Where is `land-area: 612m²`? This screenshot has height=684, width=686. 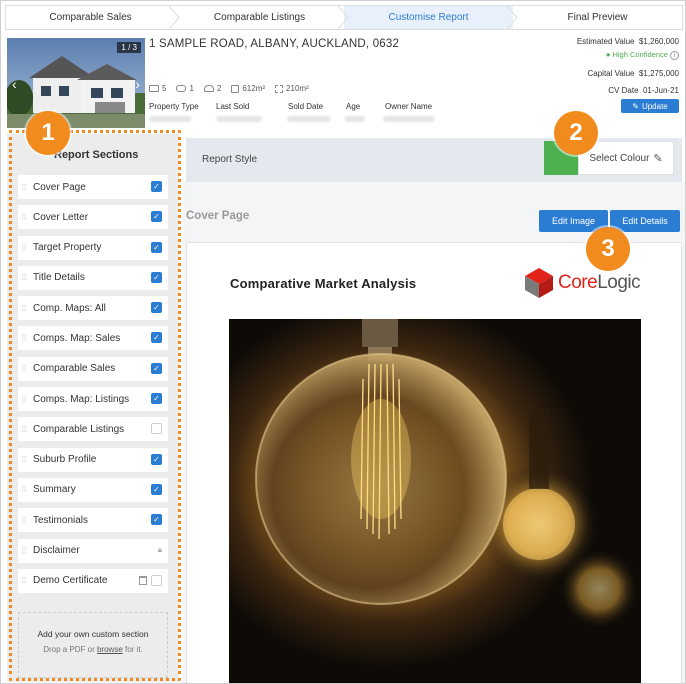
land-area: 612m² is located at coordinates (254, 88).